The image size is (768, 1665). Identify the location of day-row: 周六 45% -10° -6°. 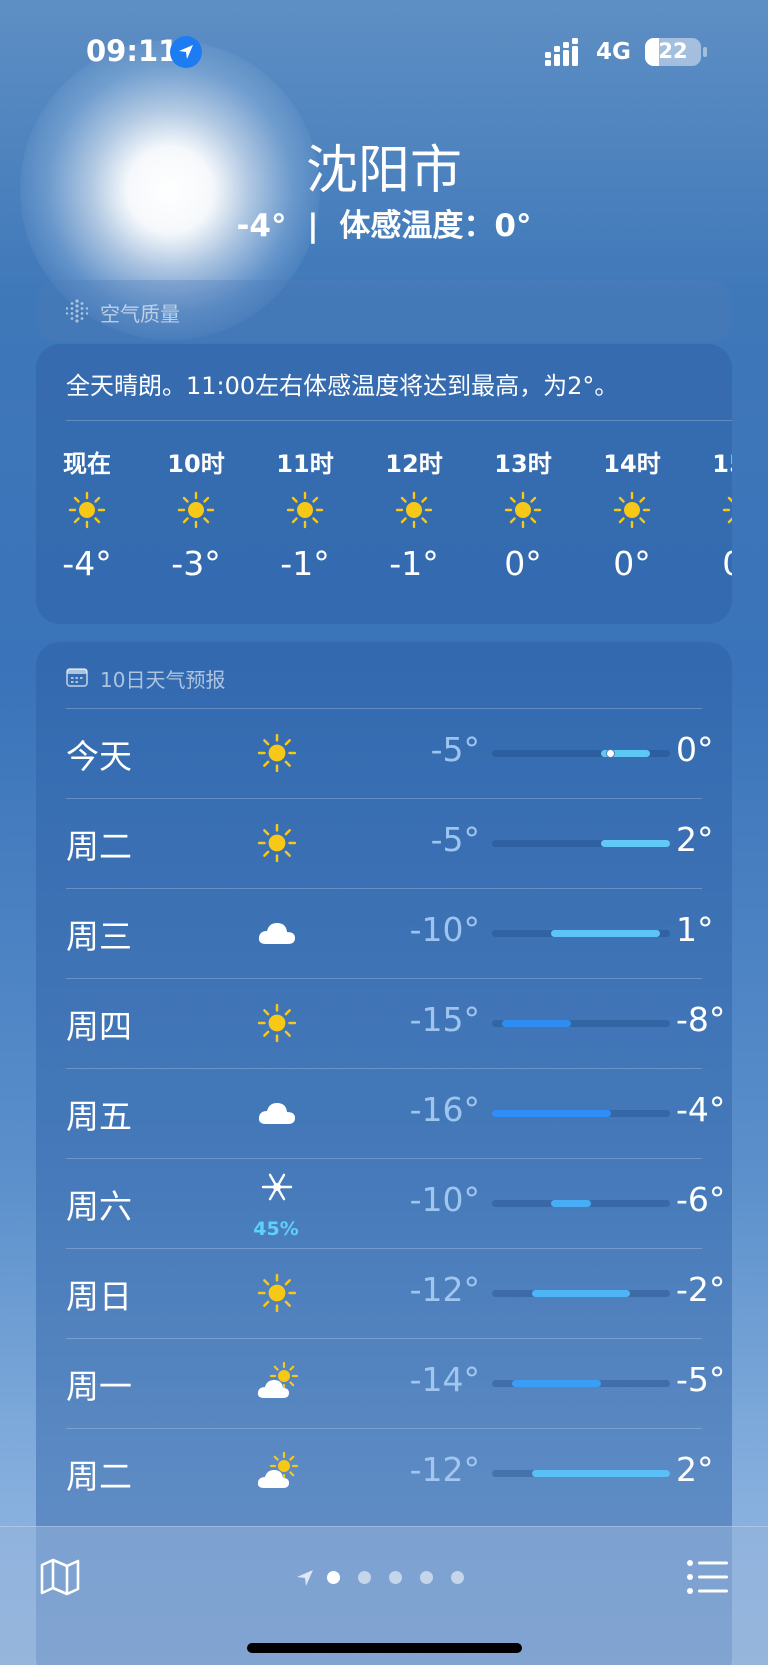
(395, 1203).